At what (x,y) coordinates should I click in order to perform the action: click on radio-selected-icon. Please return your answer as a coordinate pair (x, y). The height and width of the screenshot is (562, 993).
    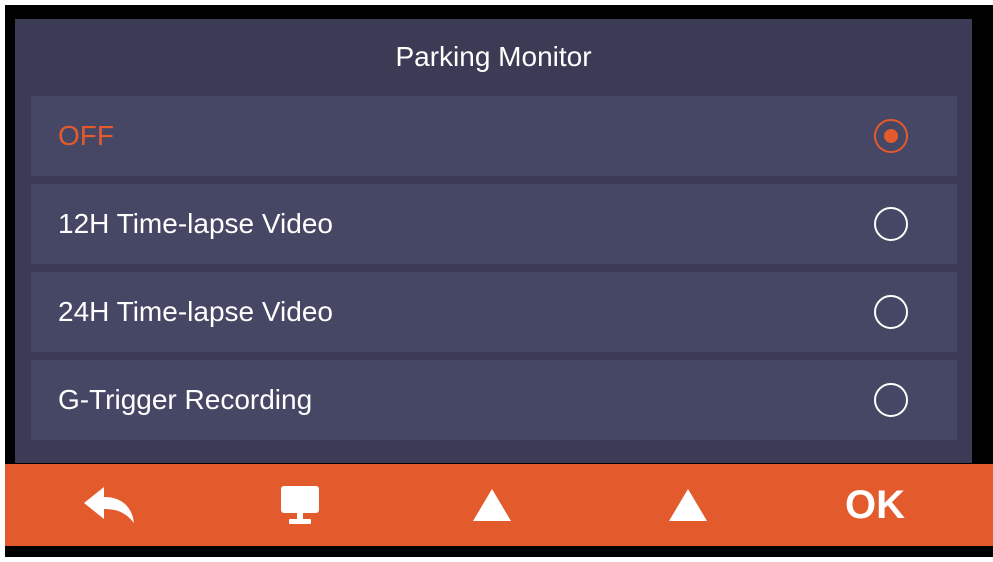
    Looking at the image, I should click on (891, 136).